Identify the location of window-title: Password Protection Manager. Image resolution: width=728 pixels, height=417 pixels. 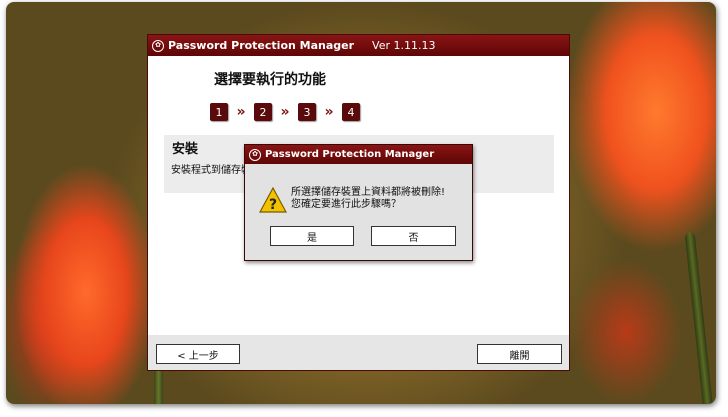
(261, 45).